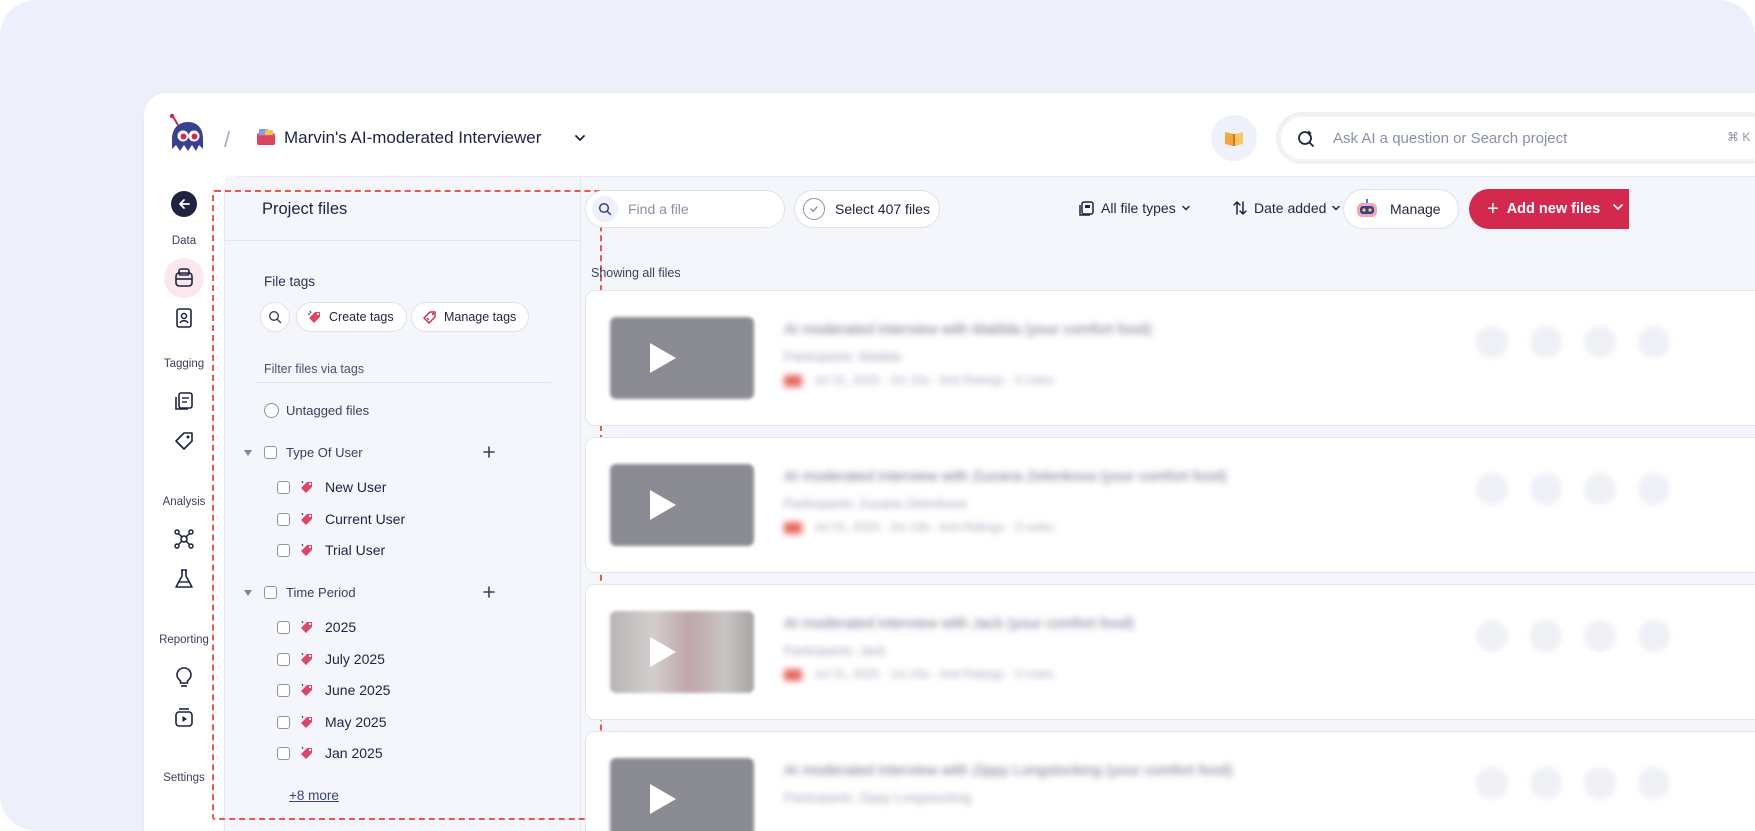 This screenshot has height=831, width=1755. What do you see at coordinates (685, 209) in the screenshot?
I see `find-file-input: Find a file` at bounding box center [685, 209].